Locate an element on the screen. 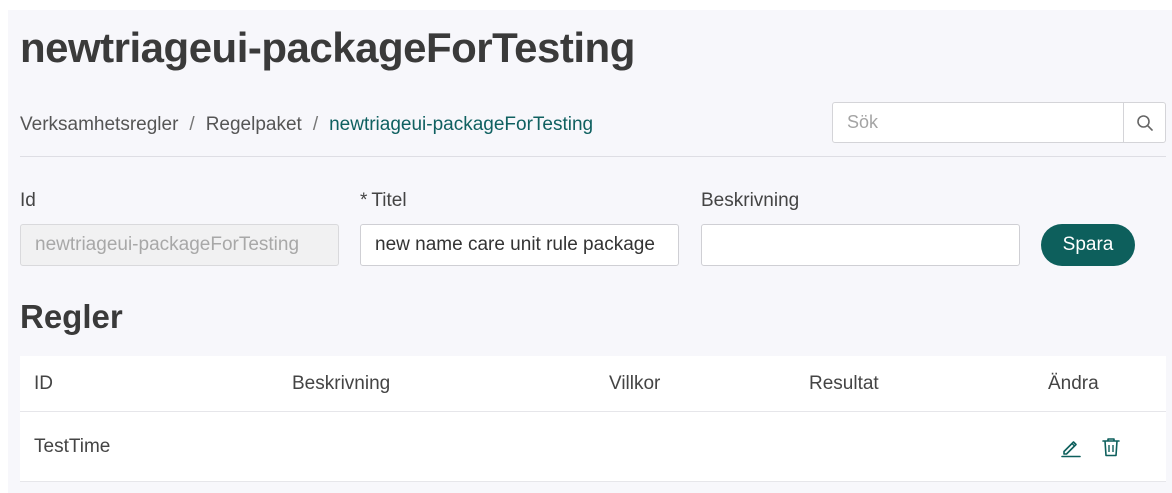 The width and height of the screenshot is (1172, 493). breadcrumb-item-business-rules: Verksamhetsregler is located at coordinates (99, 125).